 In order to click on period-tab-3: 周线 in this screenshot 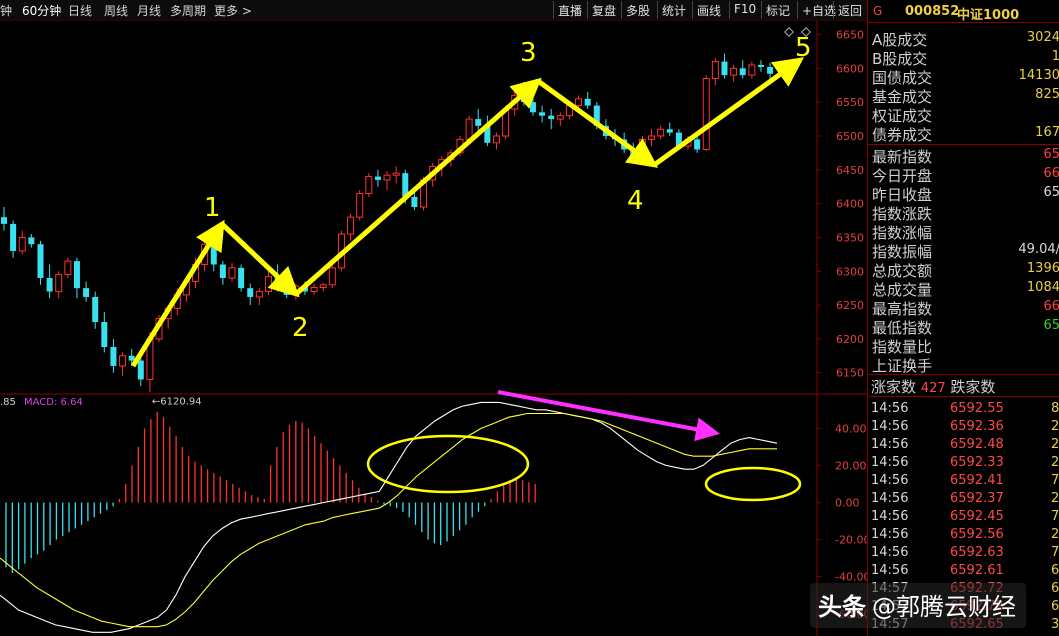, I will do `click(116, 10)`.